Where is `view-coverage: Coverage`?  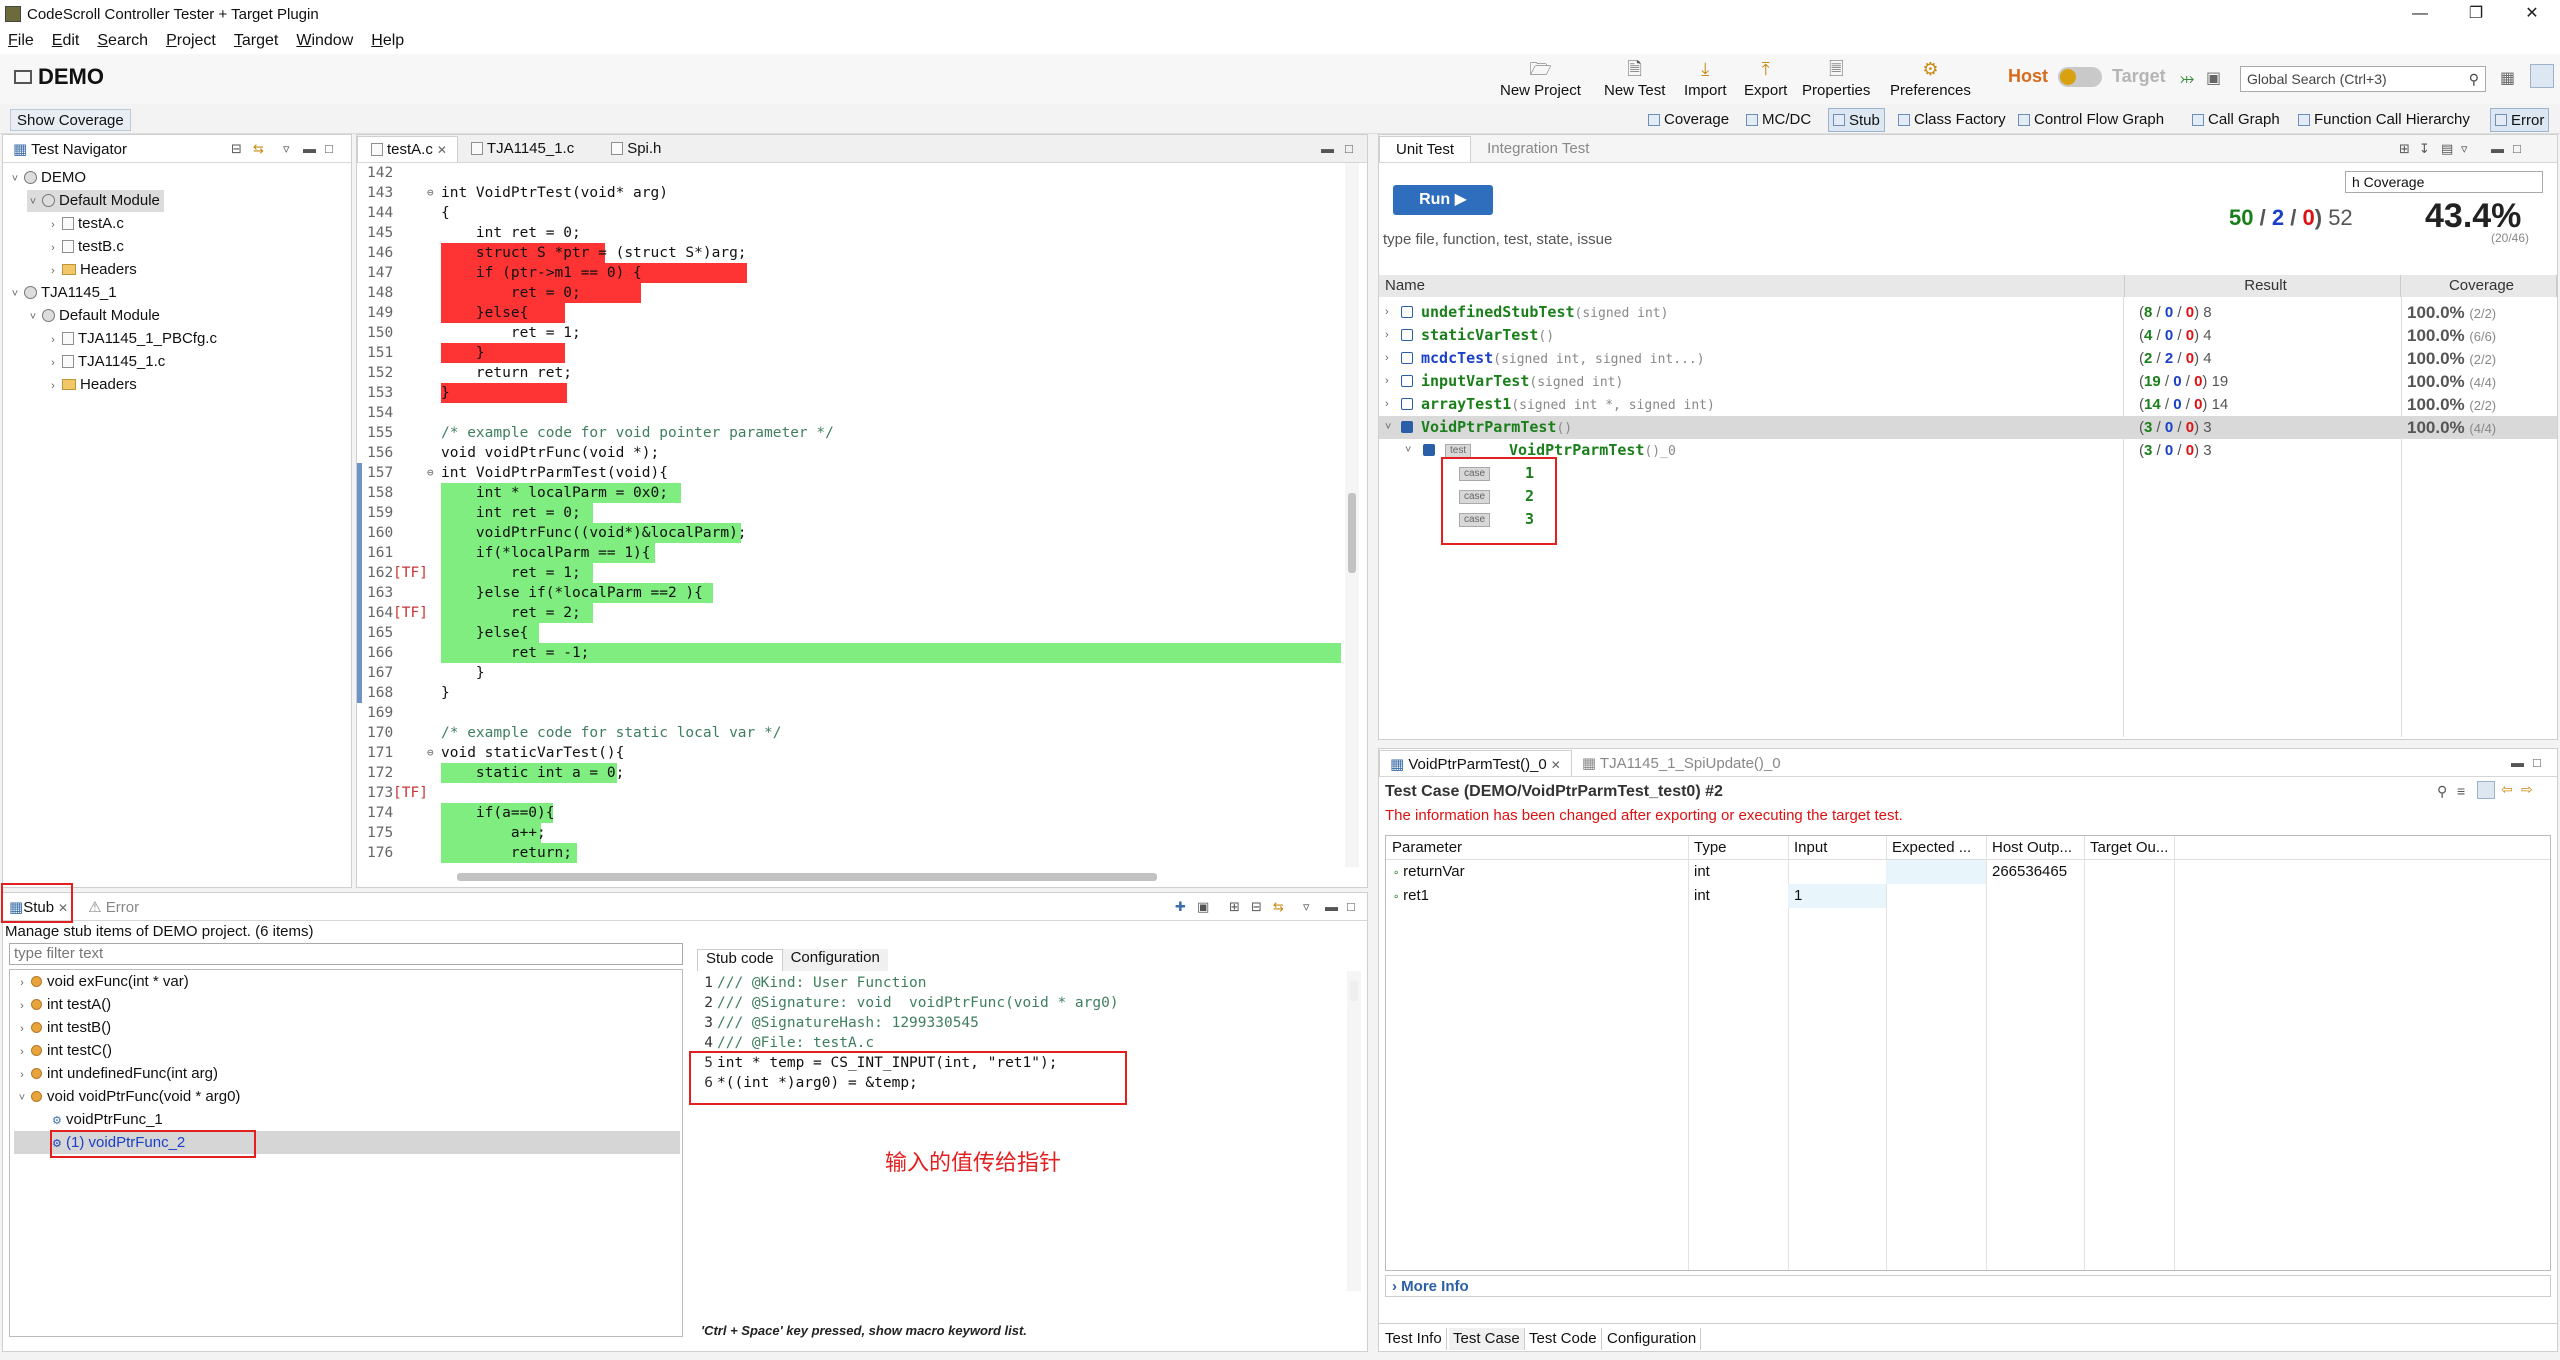
view-coverage: Coverage is located at coordinates (1688, 119).